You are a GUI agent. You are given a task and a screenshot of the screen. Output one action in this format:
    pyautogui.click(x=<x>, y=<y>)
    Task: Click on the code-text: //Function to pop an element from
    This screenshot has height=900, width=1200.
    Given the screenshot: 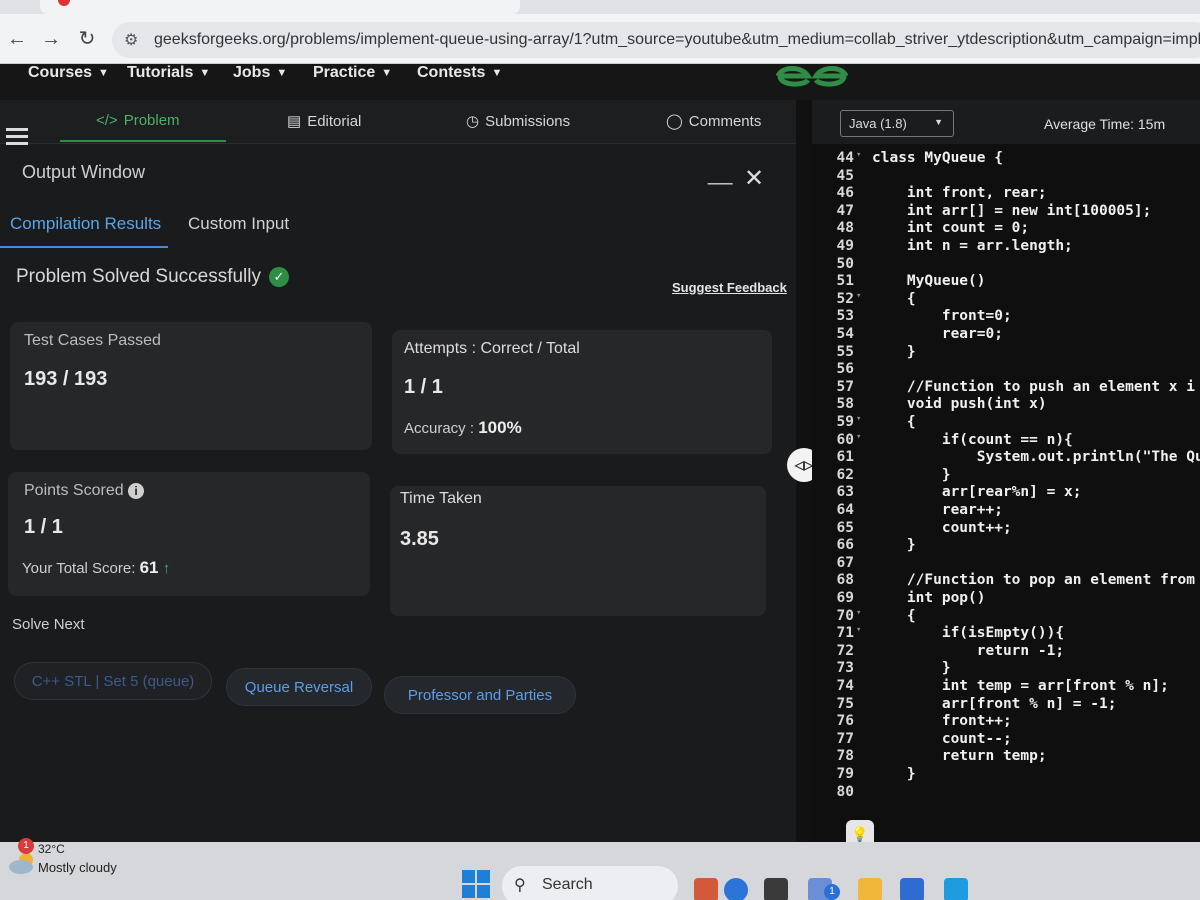 What is the action you would take?
    pyautogui.click(x=1033, y=580)
    